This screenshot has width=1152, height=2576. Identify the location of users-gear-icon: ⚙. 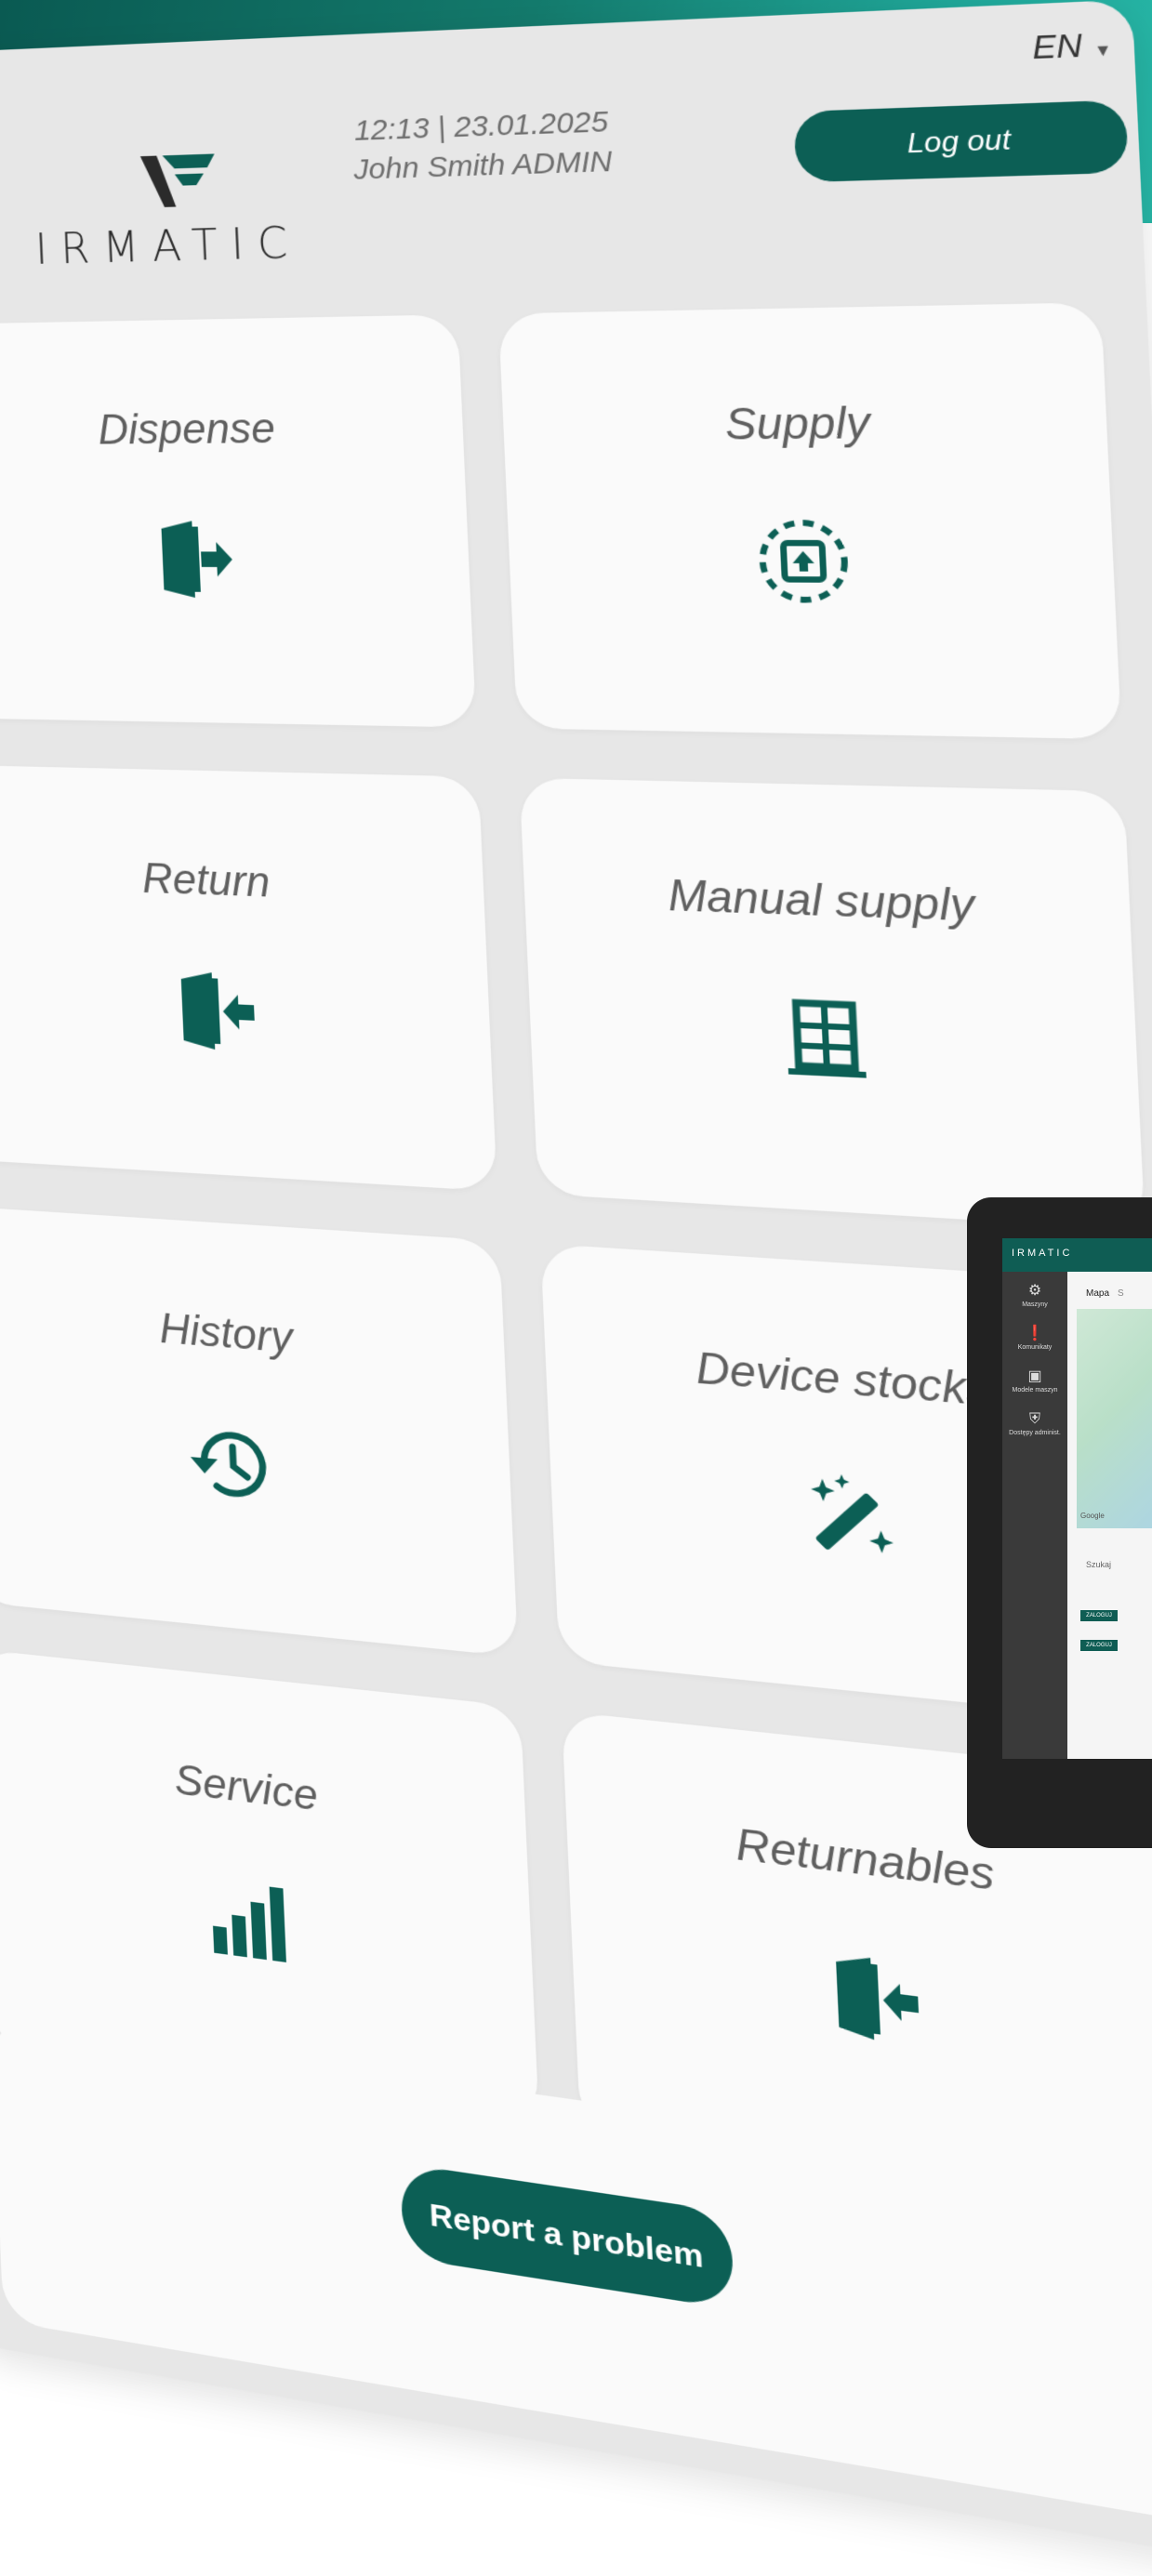
(1034, 1291).